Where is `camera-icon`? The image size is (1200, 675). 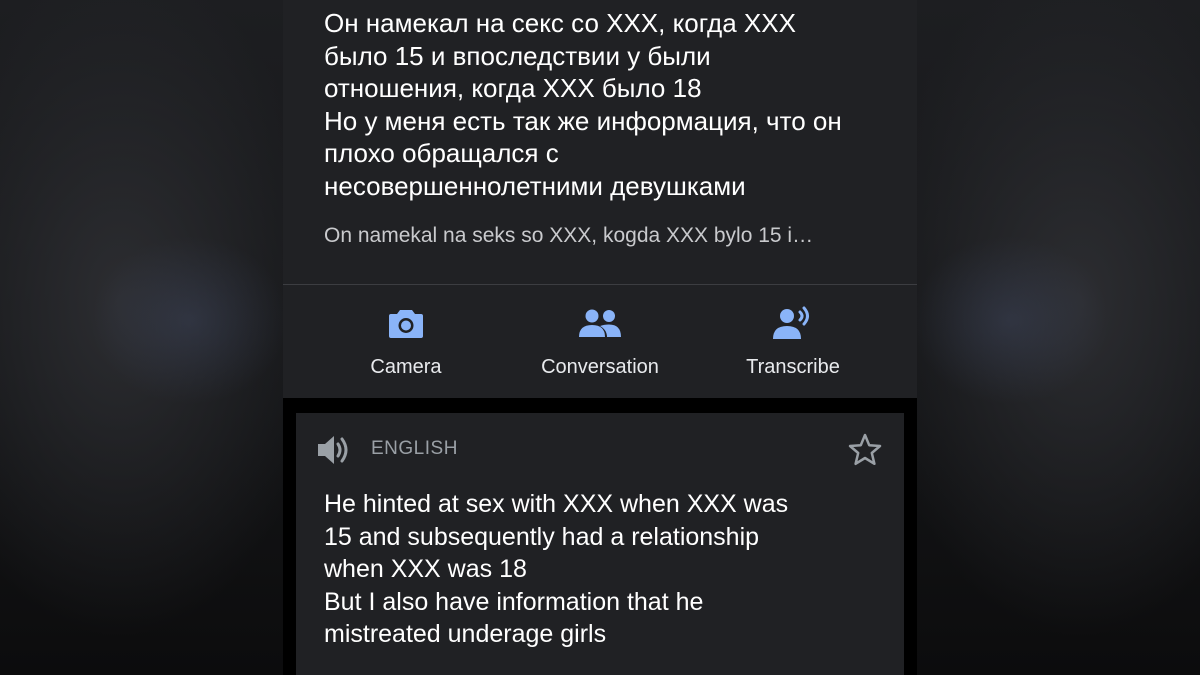
camera-icon is located at coordinates (406, 323).